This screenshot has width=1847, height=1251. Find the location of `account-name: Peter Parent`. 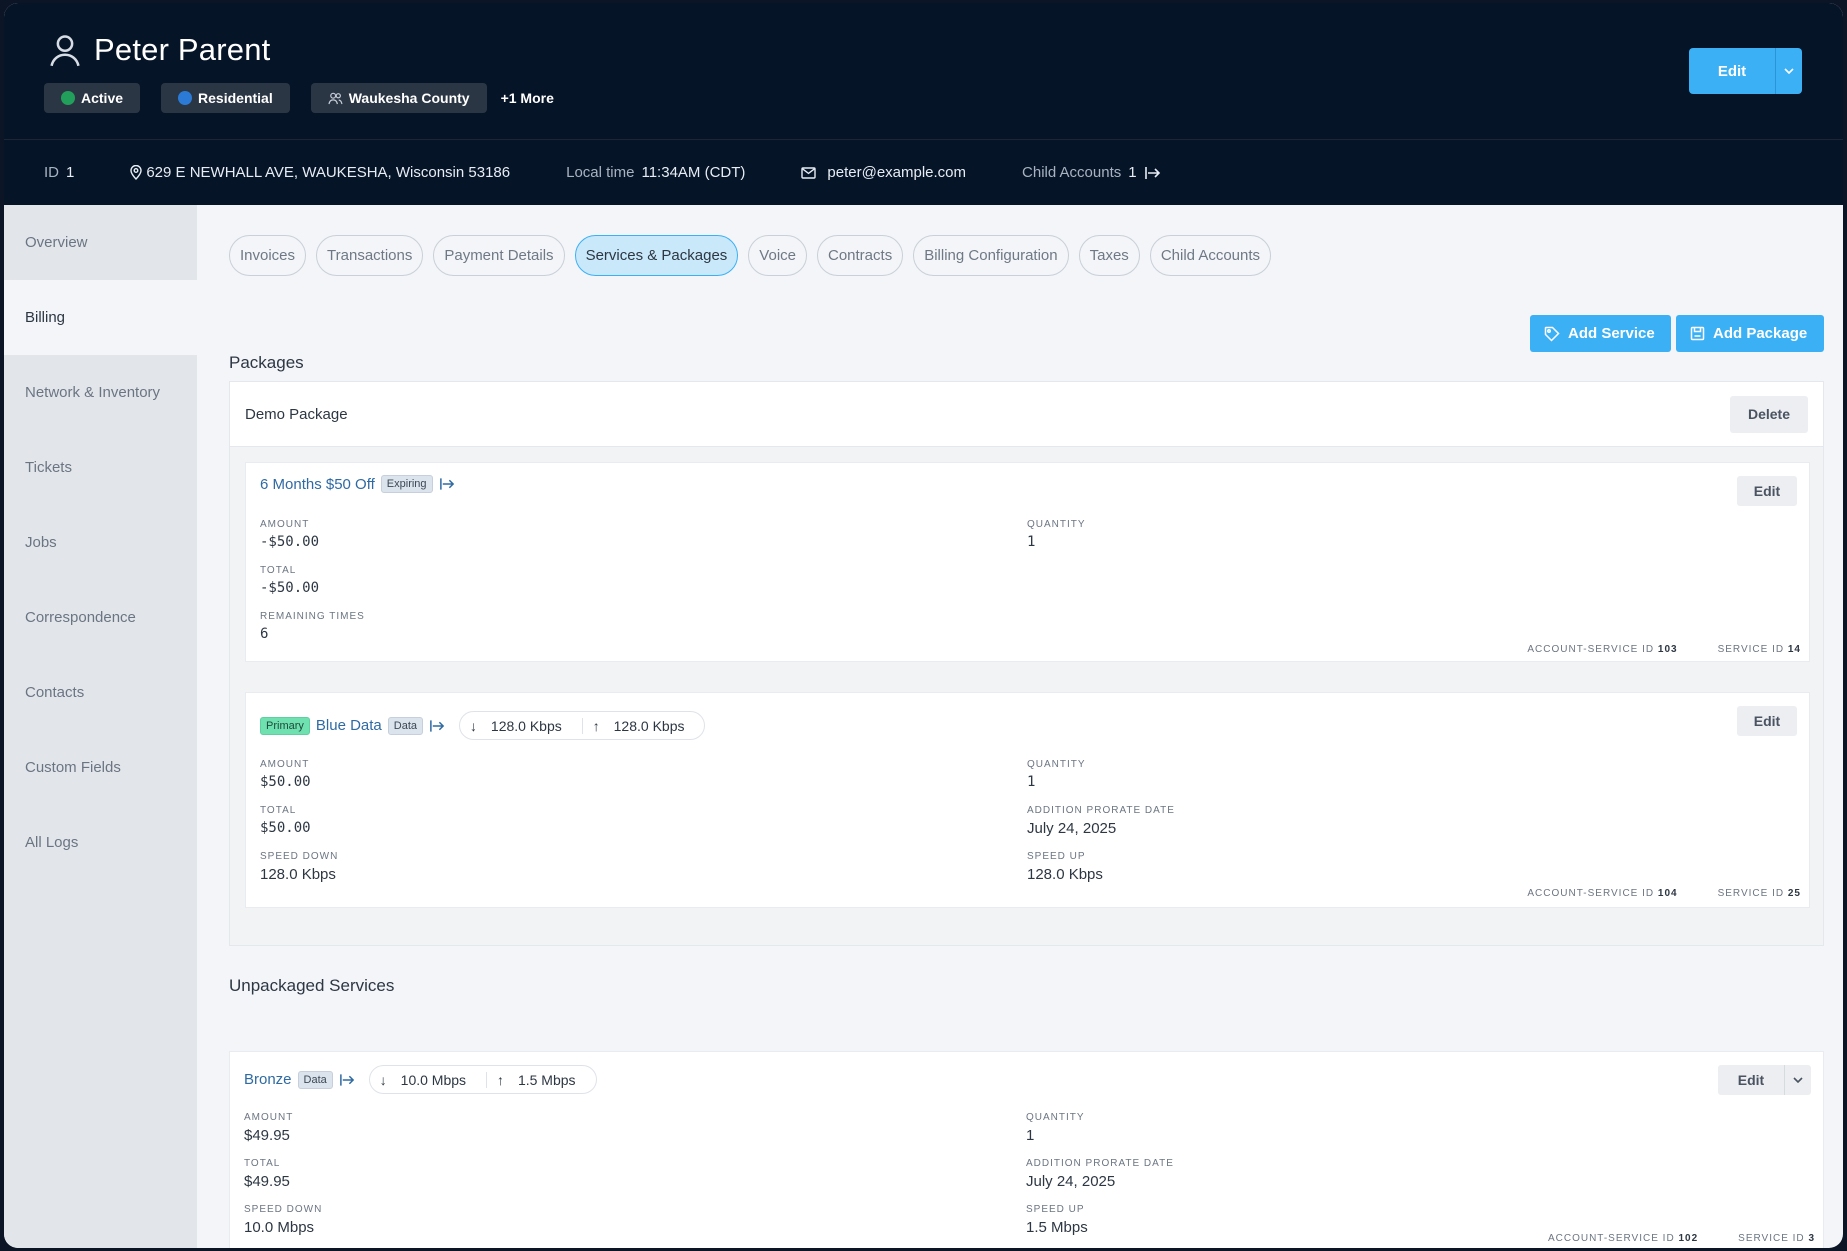

account-name: Peter Parent is located at coordinates (182, 49).